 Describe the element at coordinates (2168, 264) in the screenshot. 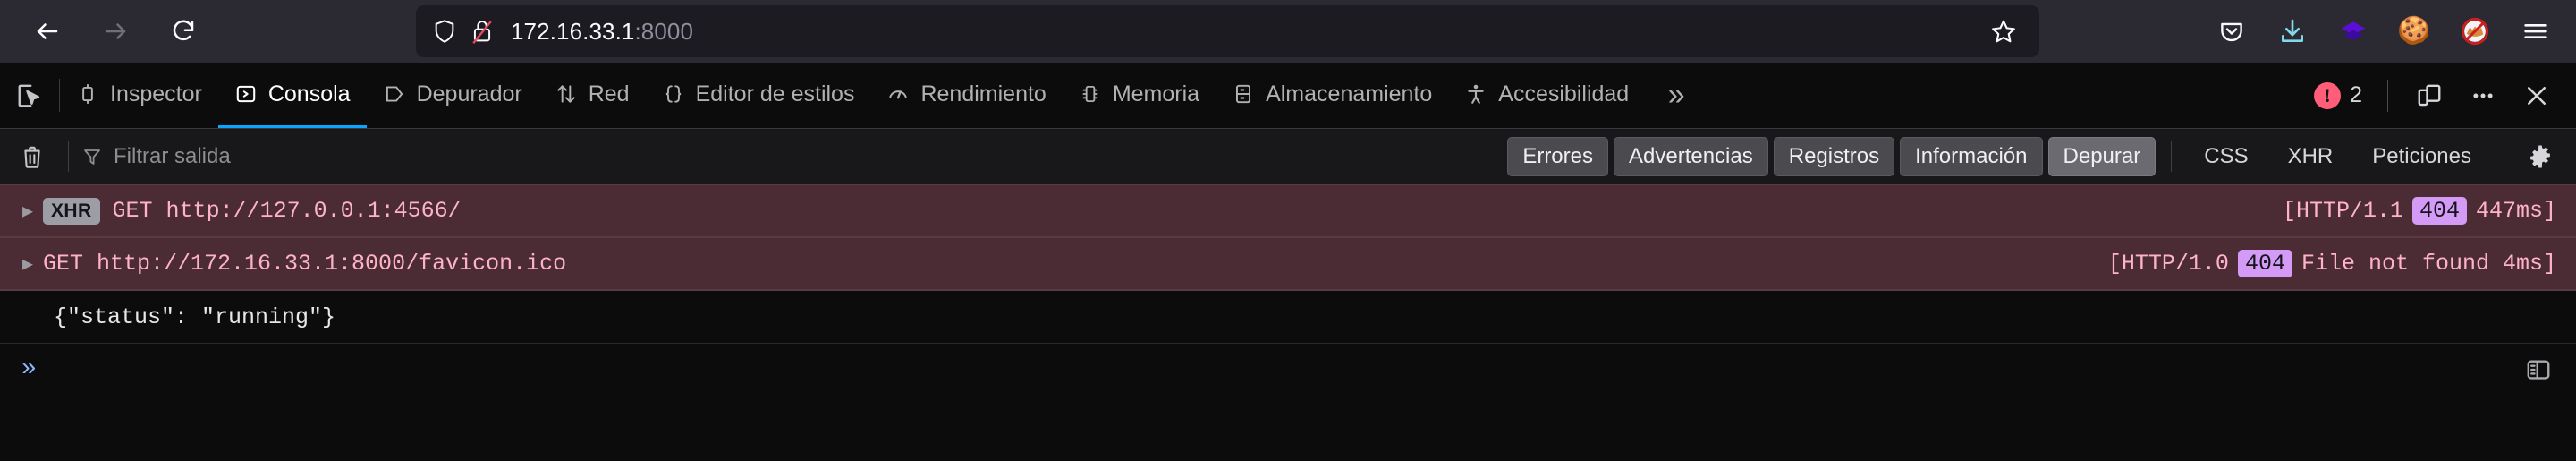

I see `http-version: [HTTP/1.0` at that location.